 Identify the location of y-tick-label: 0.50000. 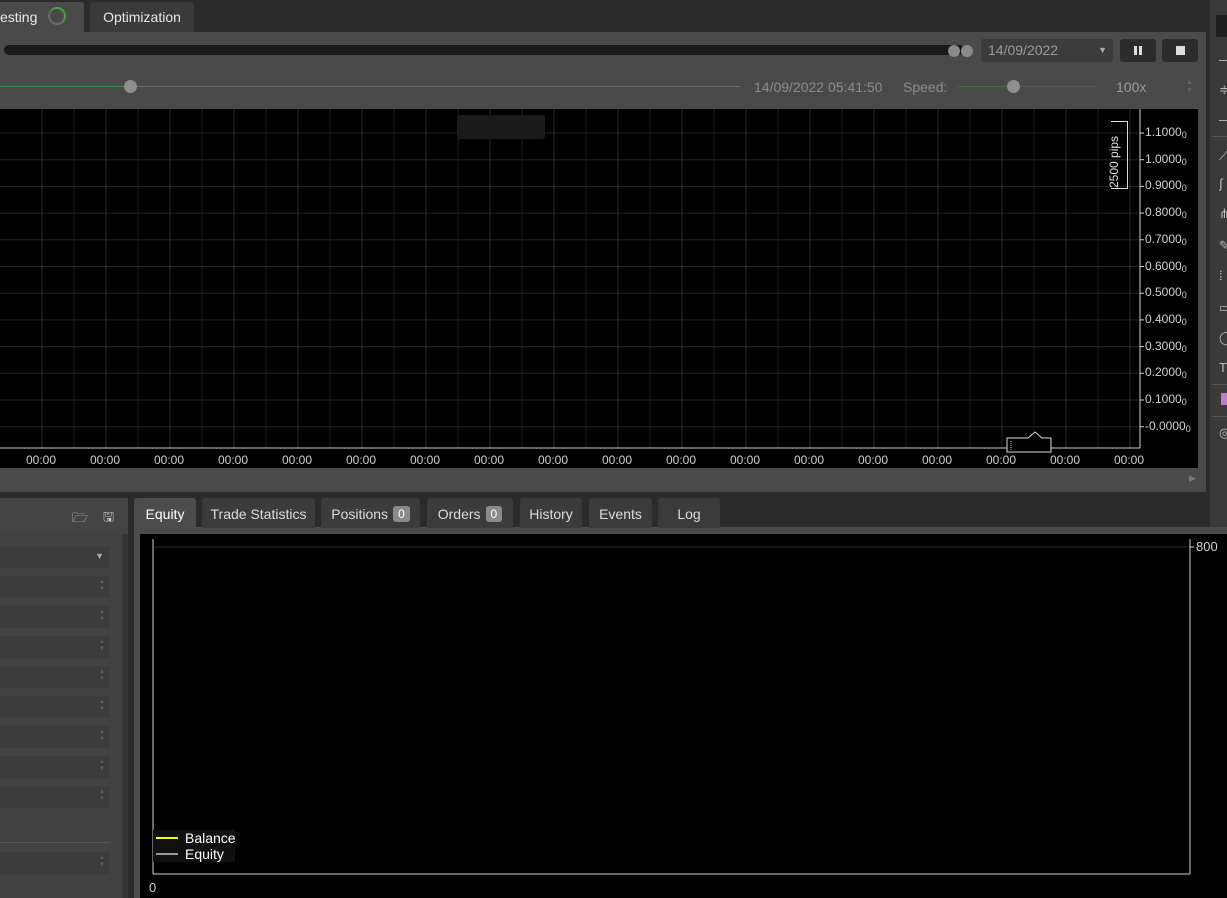
(1166, 293).